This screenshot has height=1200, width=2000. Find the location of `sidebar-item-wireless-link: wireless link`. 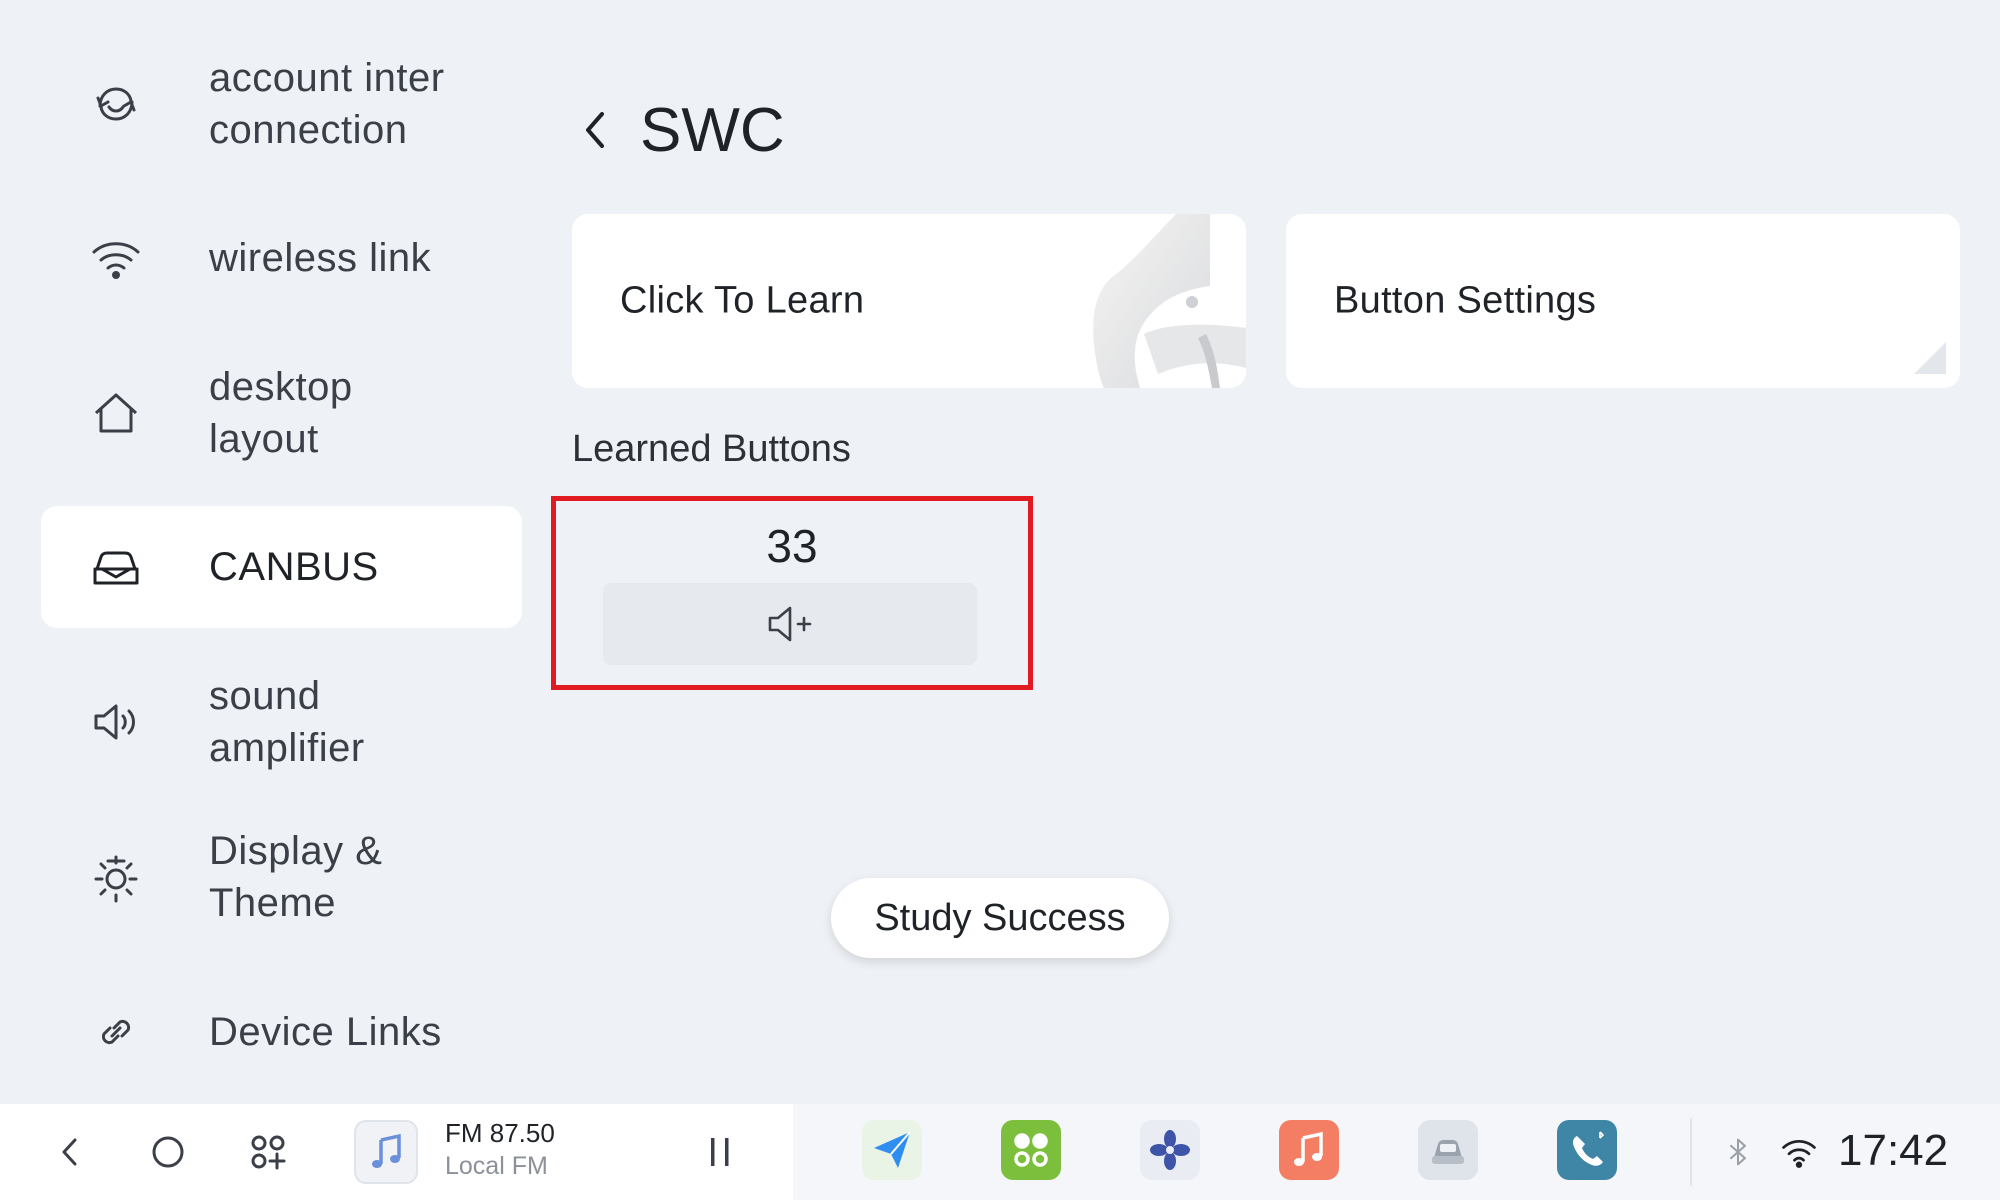

sidebar-item-wireless-link: wireless link is located at coordinates (281, 258).